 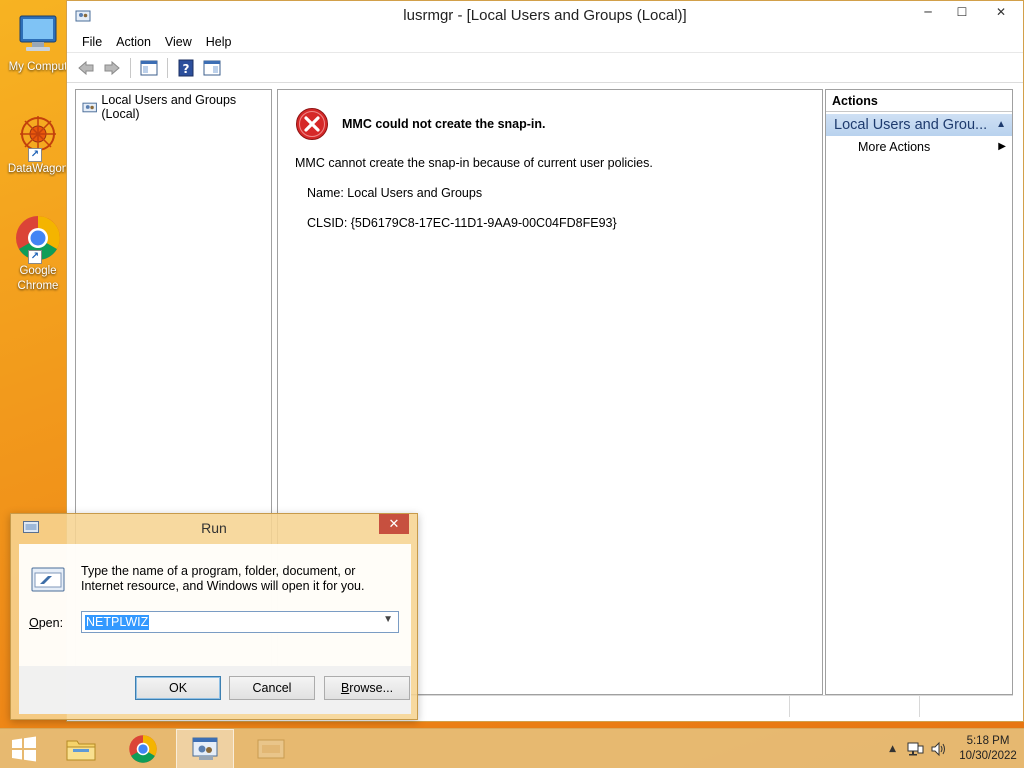 I want to click on back-button, so click(x=86, y=68).